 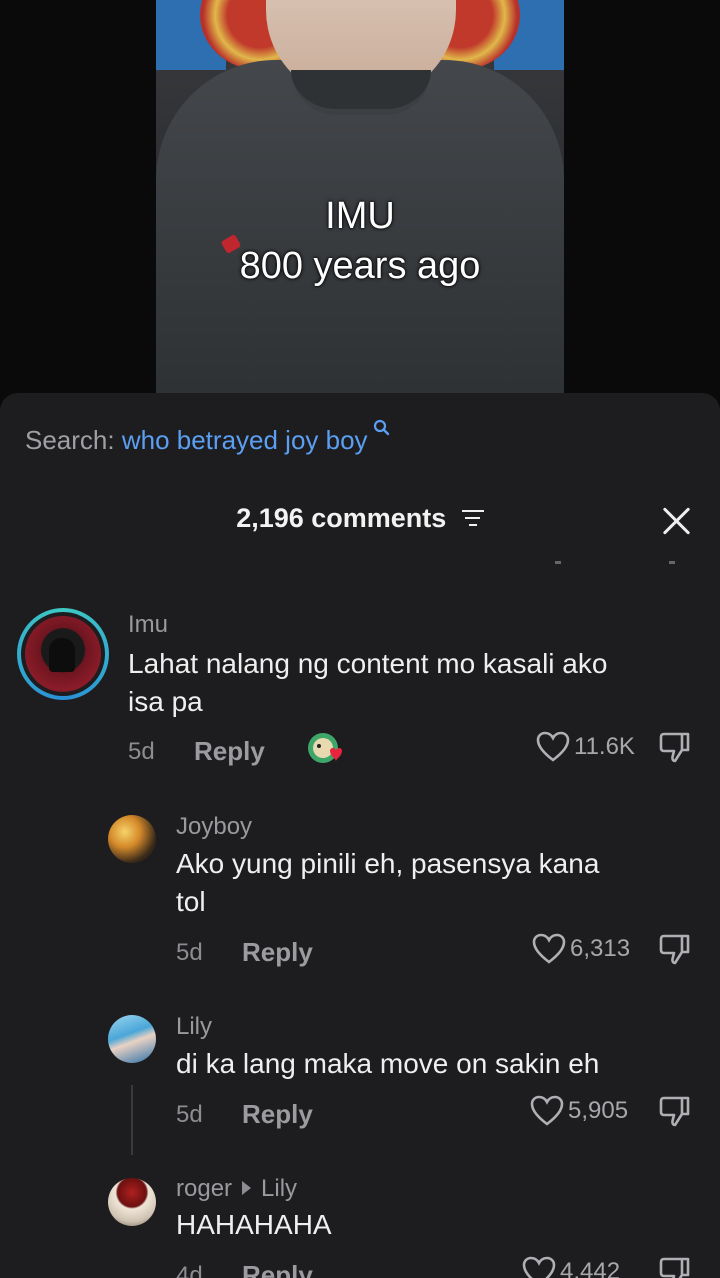 What do you see at coordinates (388, 863) in the screenshot?
I see `comment-text-line: Ako yung pinili eh, pasensya kana` at bounding box center [388, 863].